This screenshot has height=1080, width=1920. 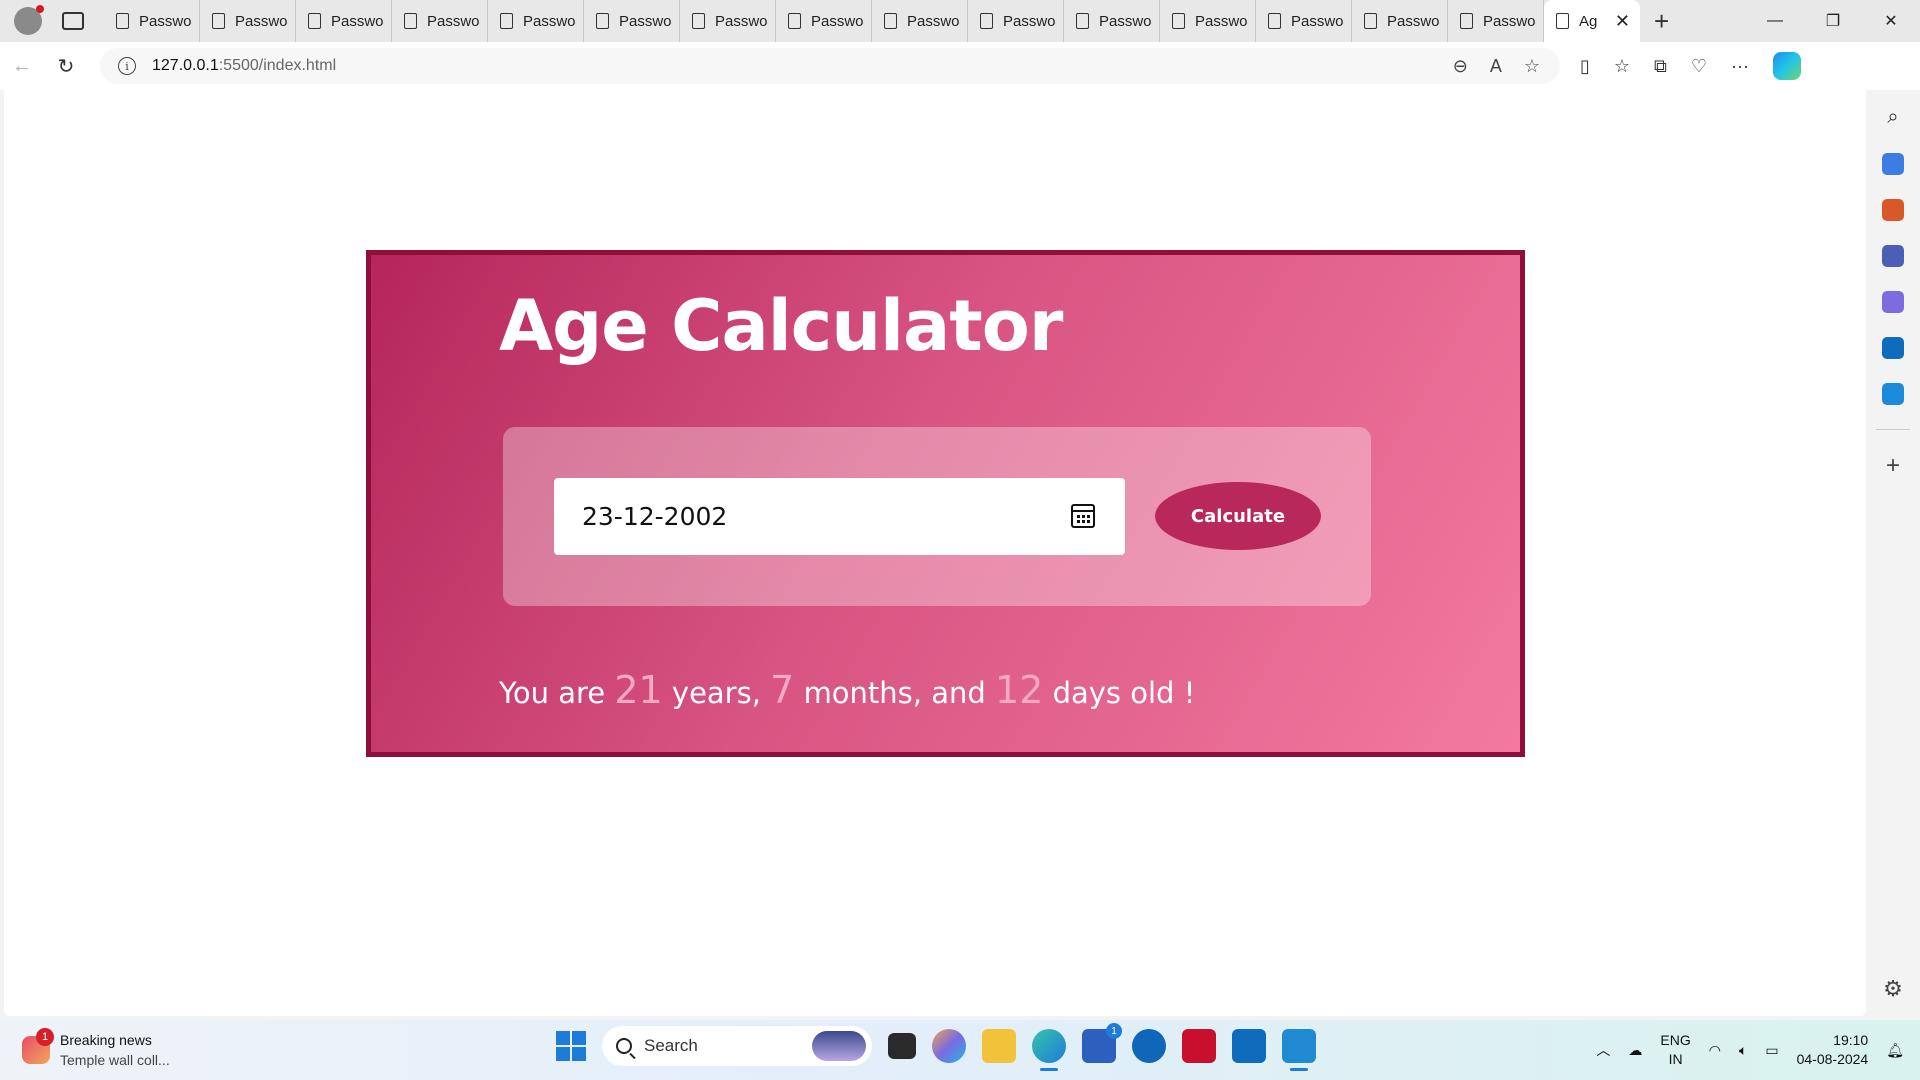 I want to click on language-indicator: ENG IN, so click(x=1675, y=1050).